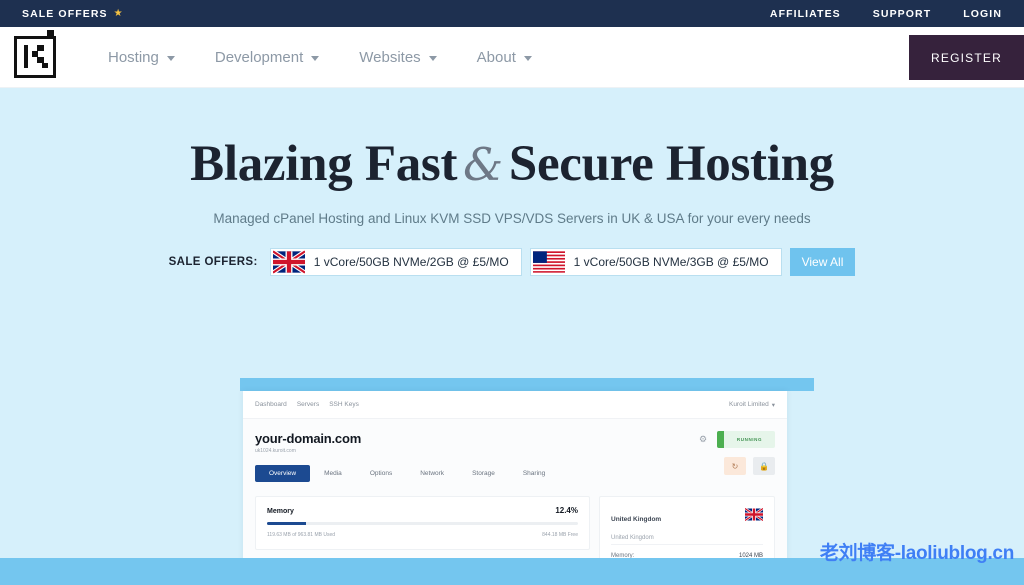 This screenshot has width=1024, height=585. I want to click on memory-free-label: 844.18 MB Free, so click(560, 535).